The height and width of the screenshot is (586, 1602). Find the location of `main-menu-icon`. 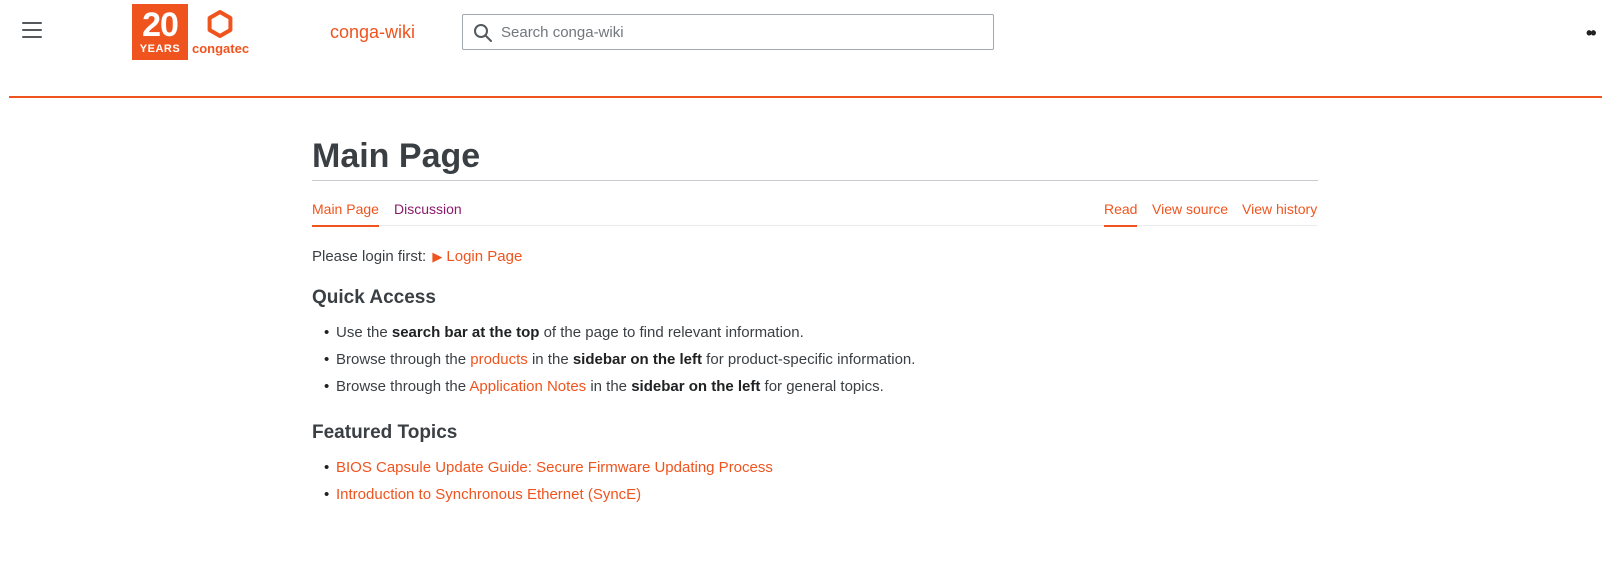

main-menu-icon is located at coordinates (32, 31).